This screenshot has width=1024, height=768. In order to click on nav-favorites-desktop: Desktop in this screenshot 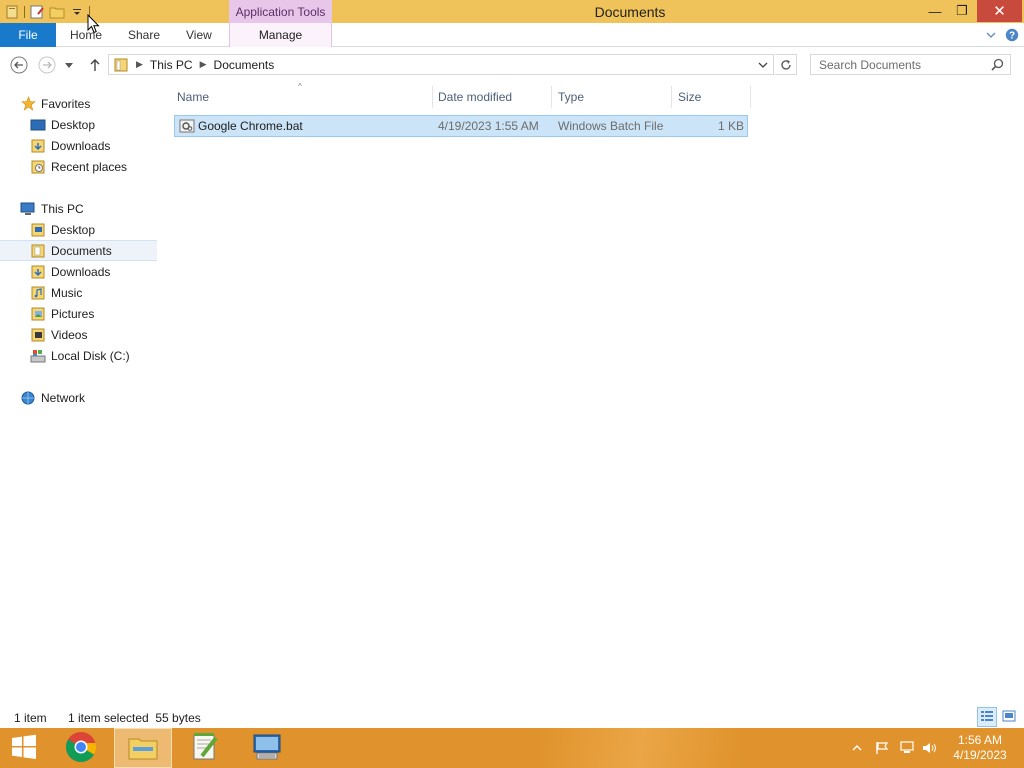, I will do `click(78, 124)`.